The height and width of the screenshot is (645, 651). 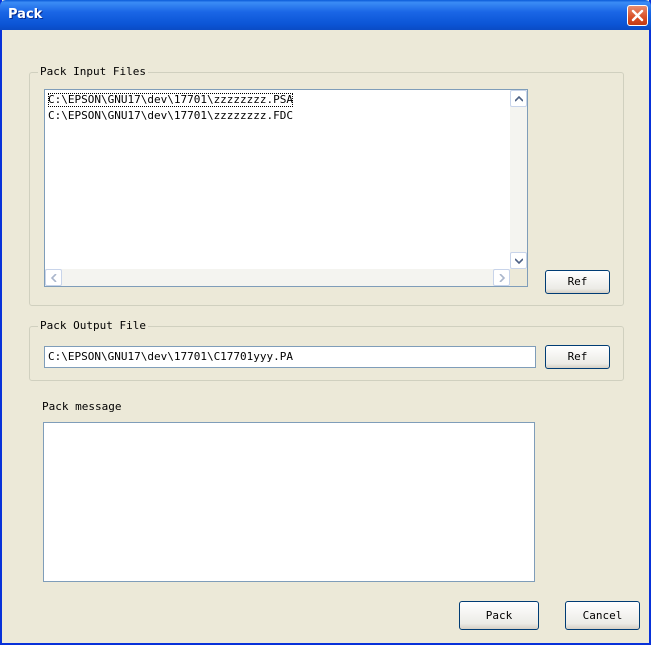 I want to click on output-file-path: C:\EPSON\GNU17\dev\17701\C17701yyy.PA, so click(x=171, y=356).